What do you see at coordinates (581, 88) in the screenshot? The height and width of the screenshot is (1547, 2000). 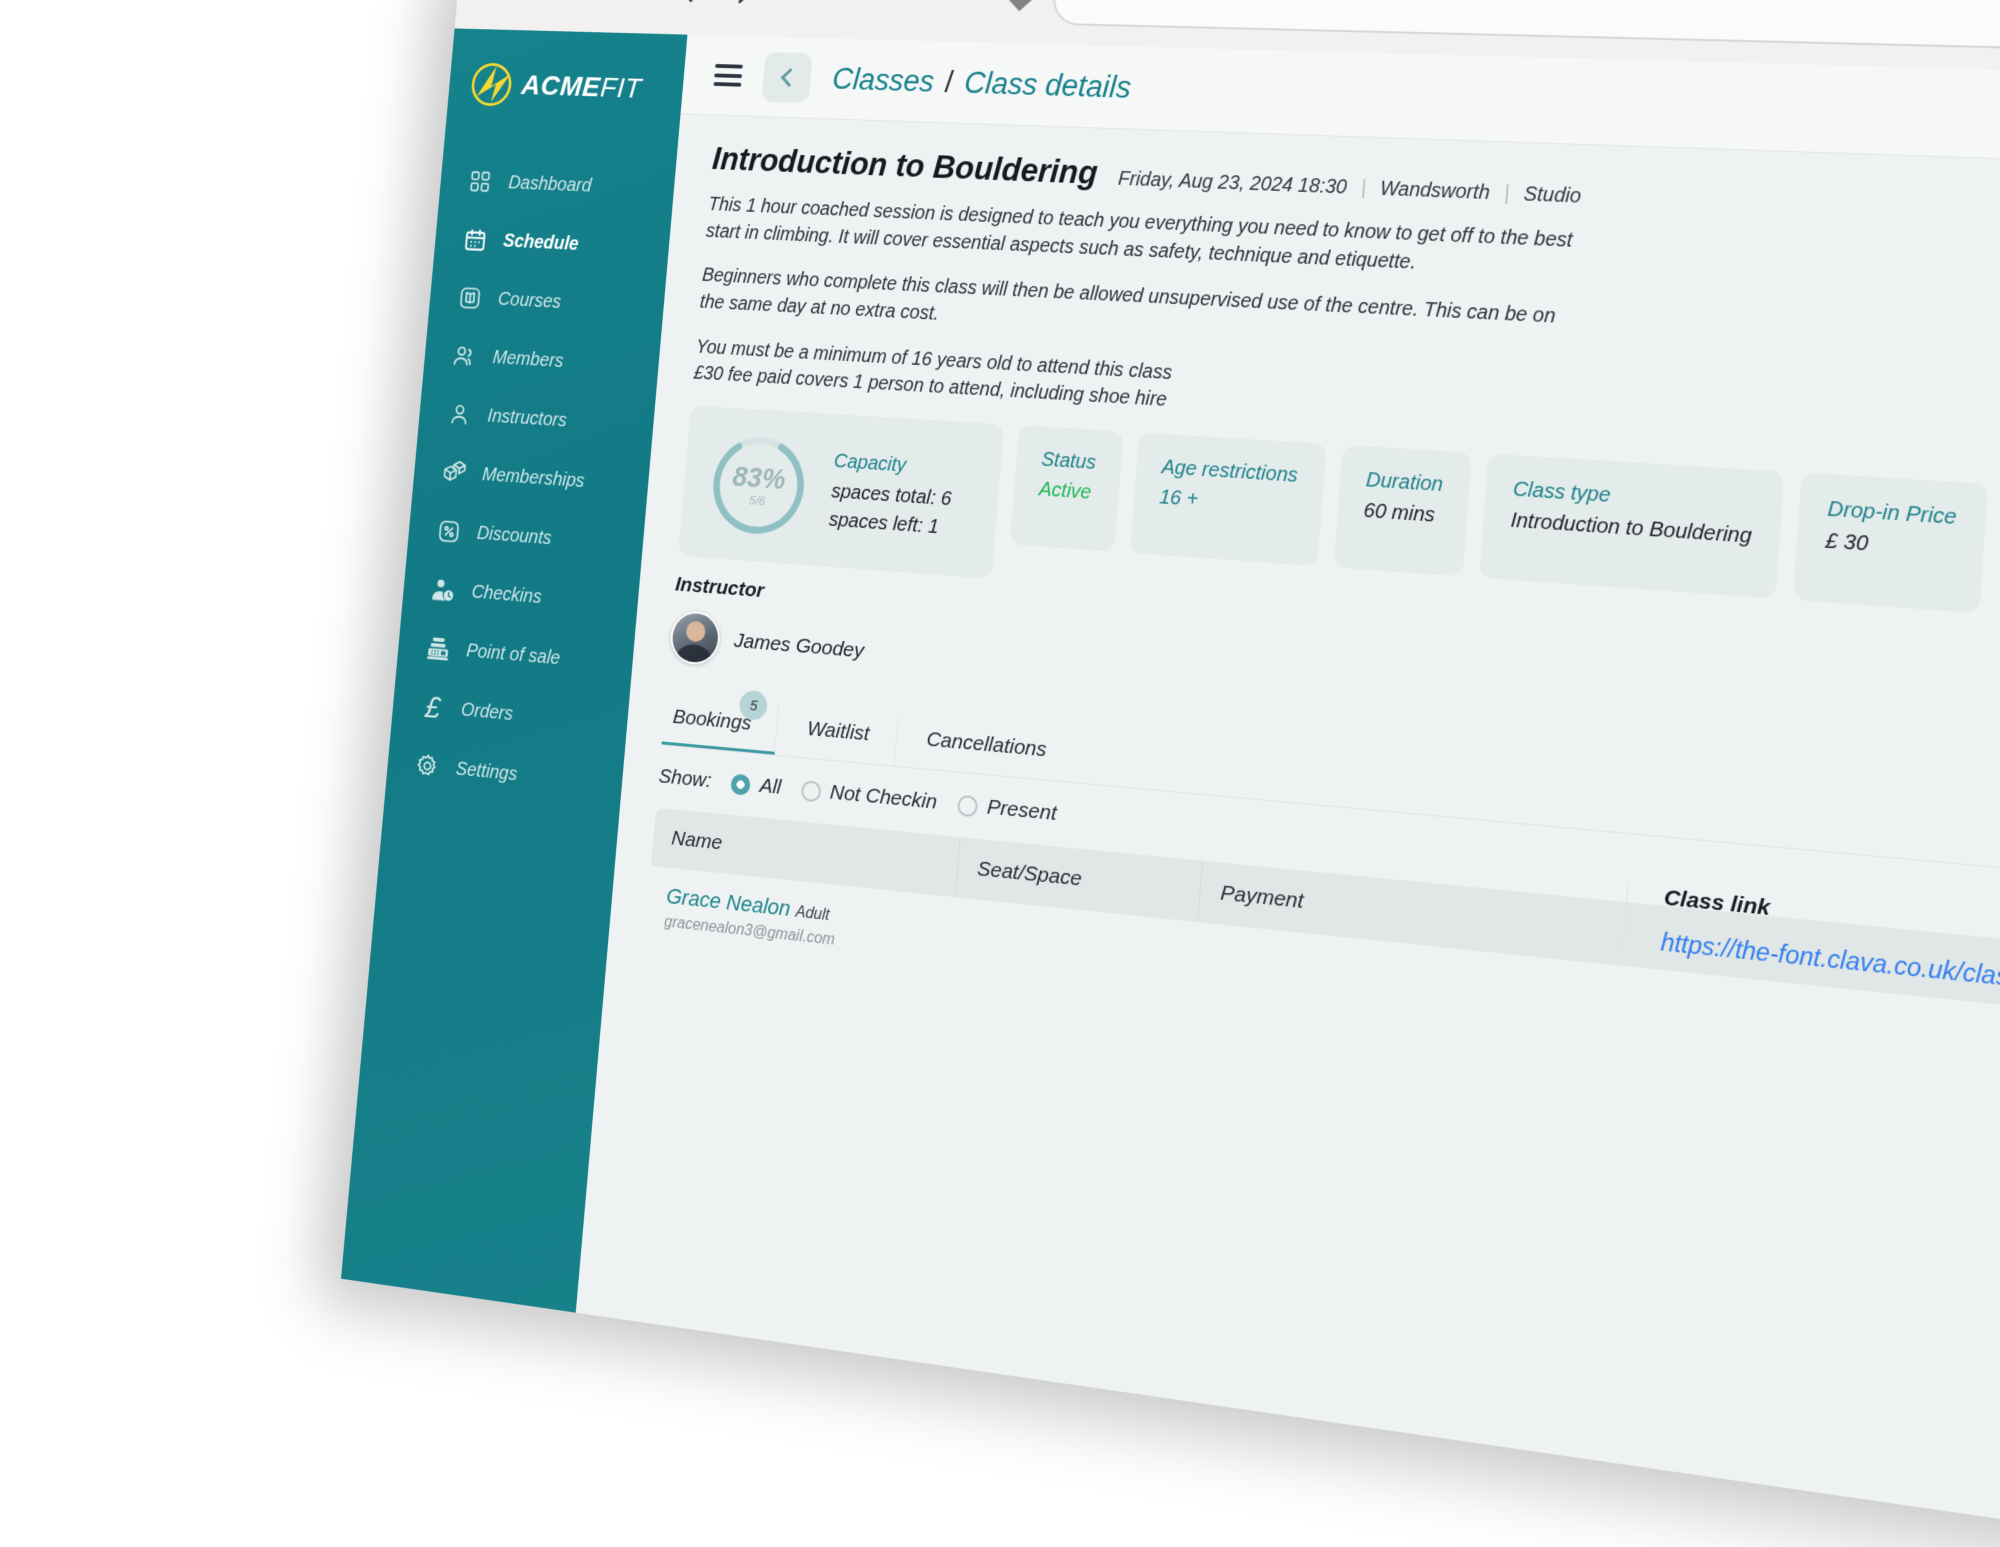 I see `app-logo-text: ACMEFIT` at bounding box center [581, 88].